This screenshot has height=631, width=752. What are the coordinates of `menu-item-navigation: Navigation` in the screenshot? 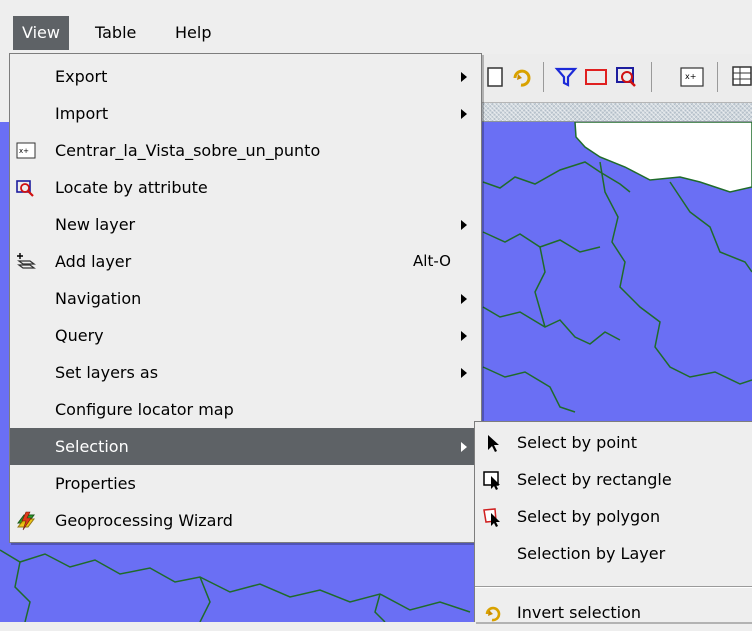 It's located at (245, 298).